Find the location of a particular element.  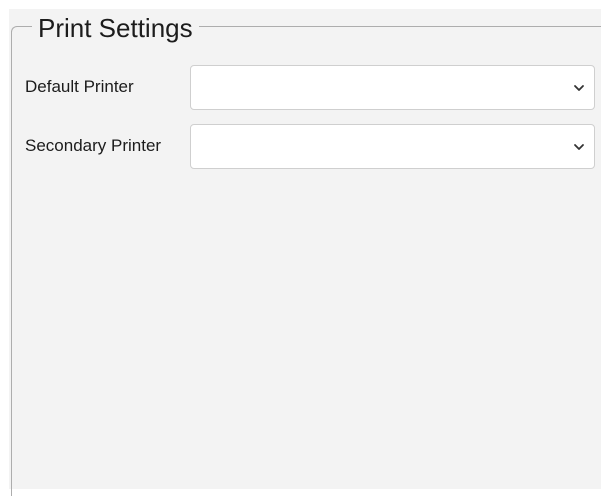

default-printer-label: Default Printer is located at coordinates (79, 86).